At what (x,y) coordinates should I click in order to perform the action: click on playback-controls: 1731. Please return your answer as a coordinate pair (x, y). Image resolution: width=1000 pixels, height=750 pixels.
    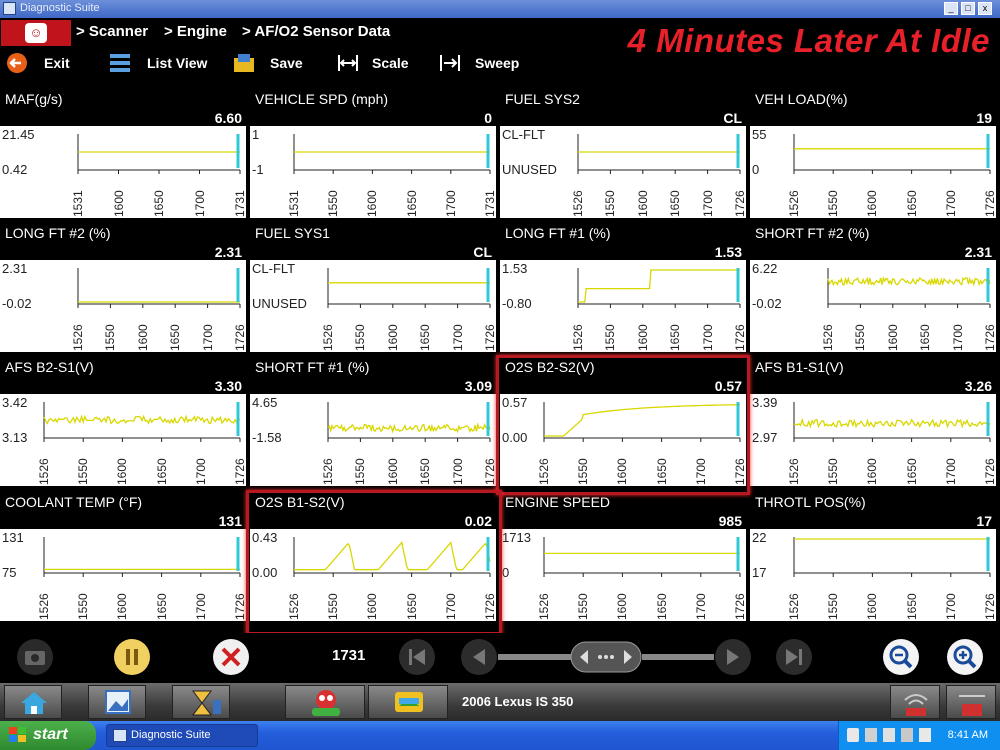
    Looking at the image, I should click on (500, 657).